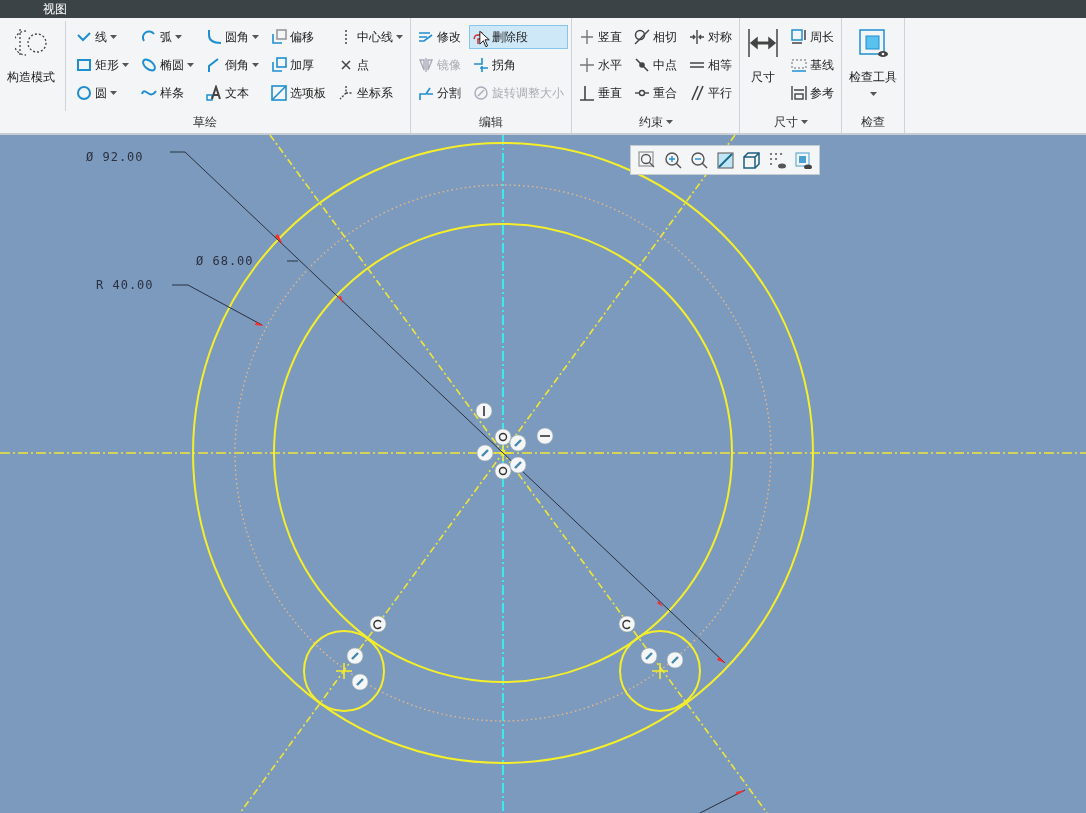 The image size is (1086, 813). What do you see at coordinates (799, 65) in the screenshot?
I see `baseline-icon` at bounding box center [799, 65].